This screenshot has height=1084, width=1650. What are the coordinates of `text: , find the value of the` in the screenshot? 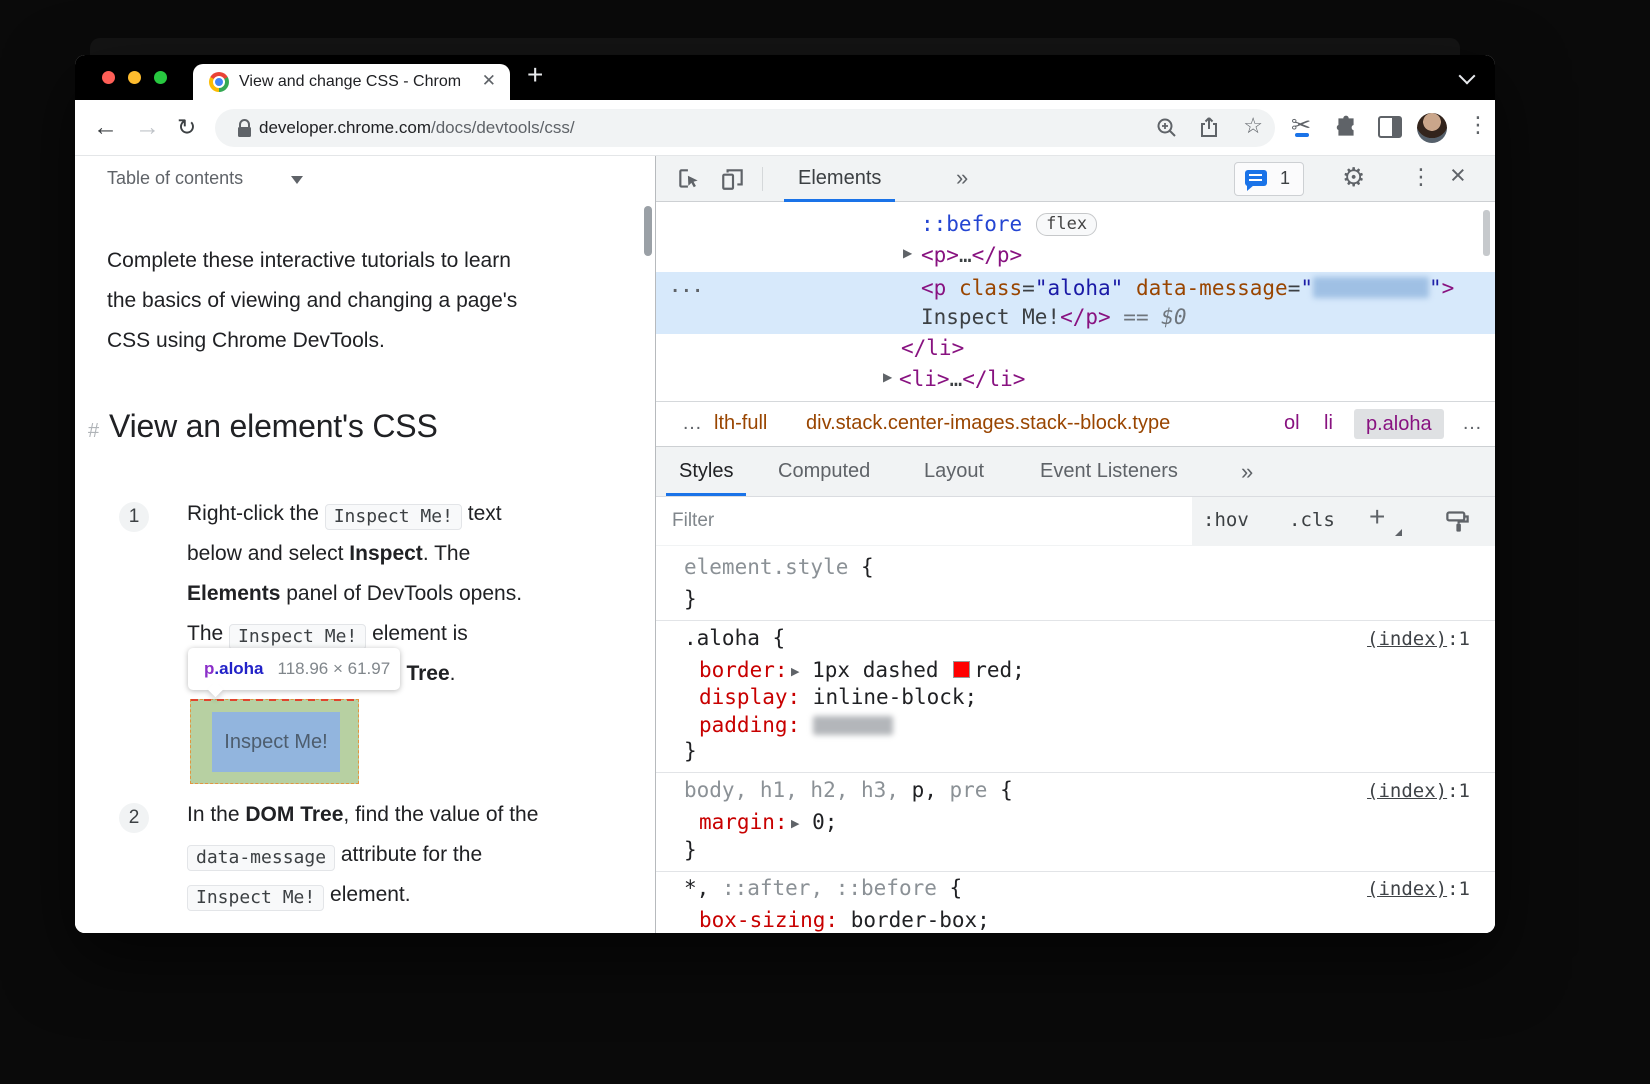 It's located at (441, 814).